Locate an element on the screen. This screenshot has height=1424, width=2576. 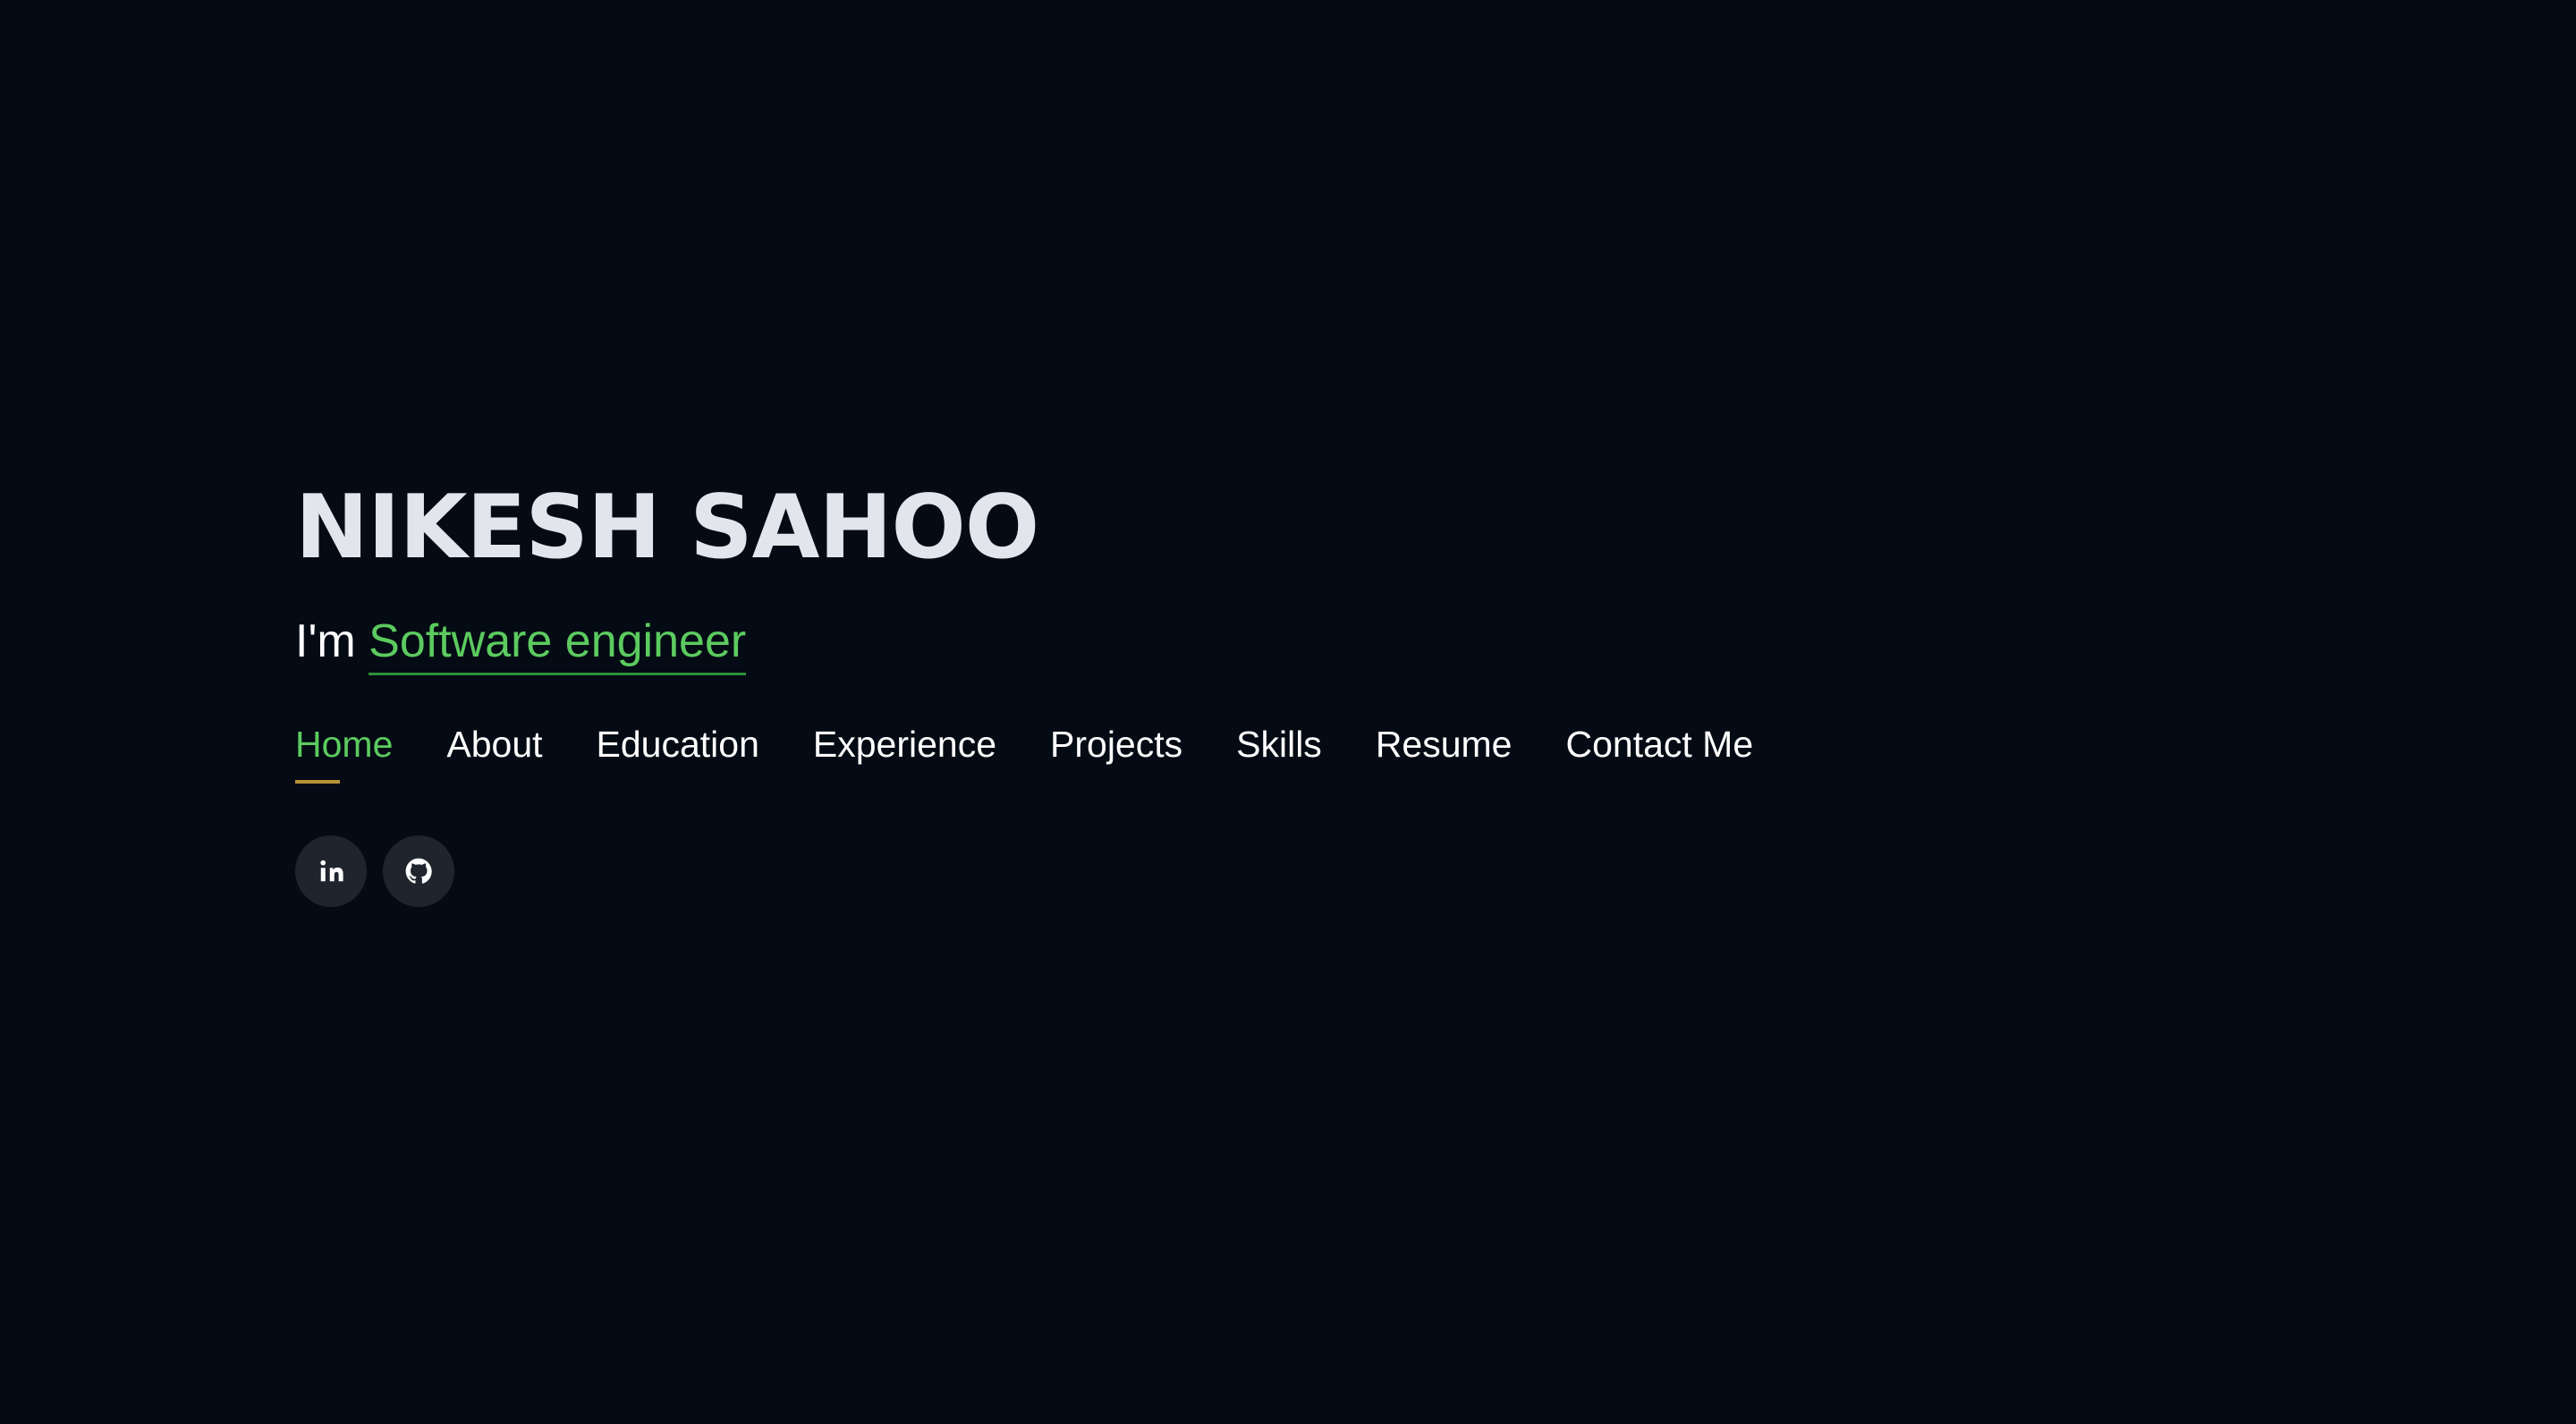
nav-home: Home is located at coordinates (344, 750).